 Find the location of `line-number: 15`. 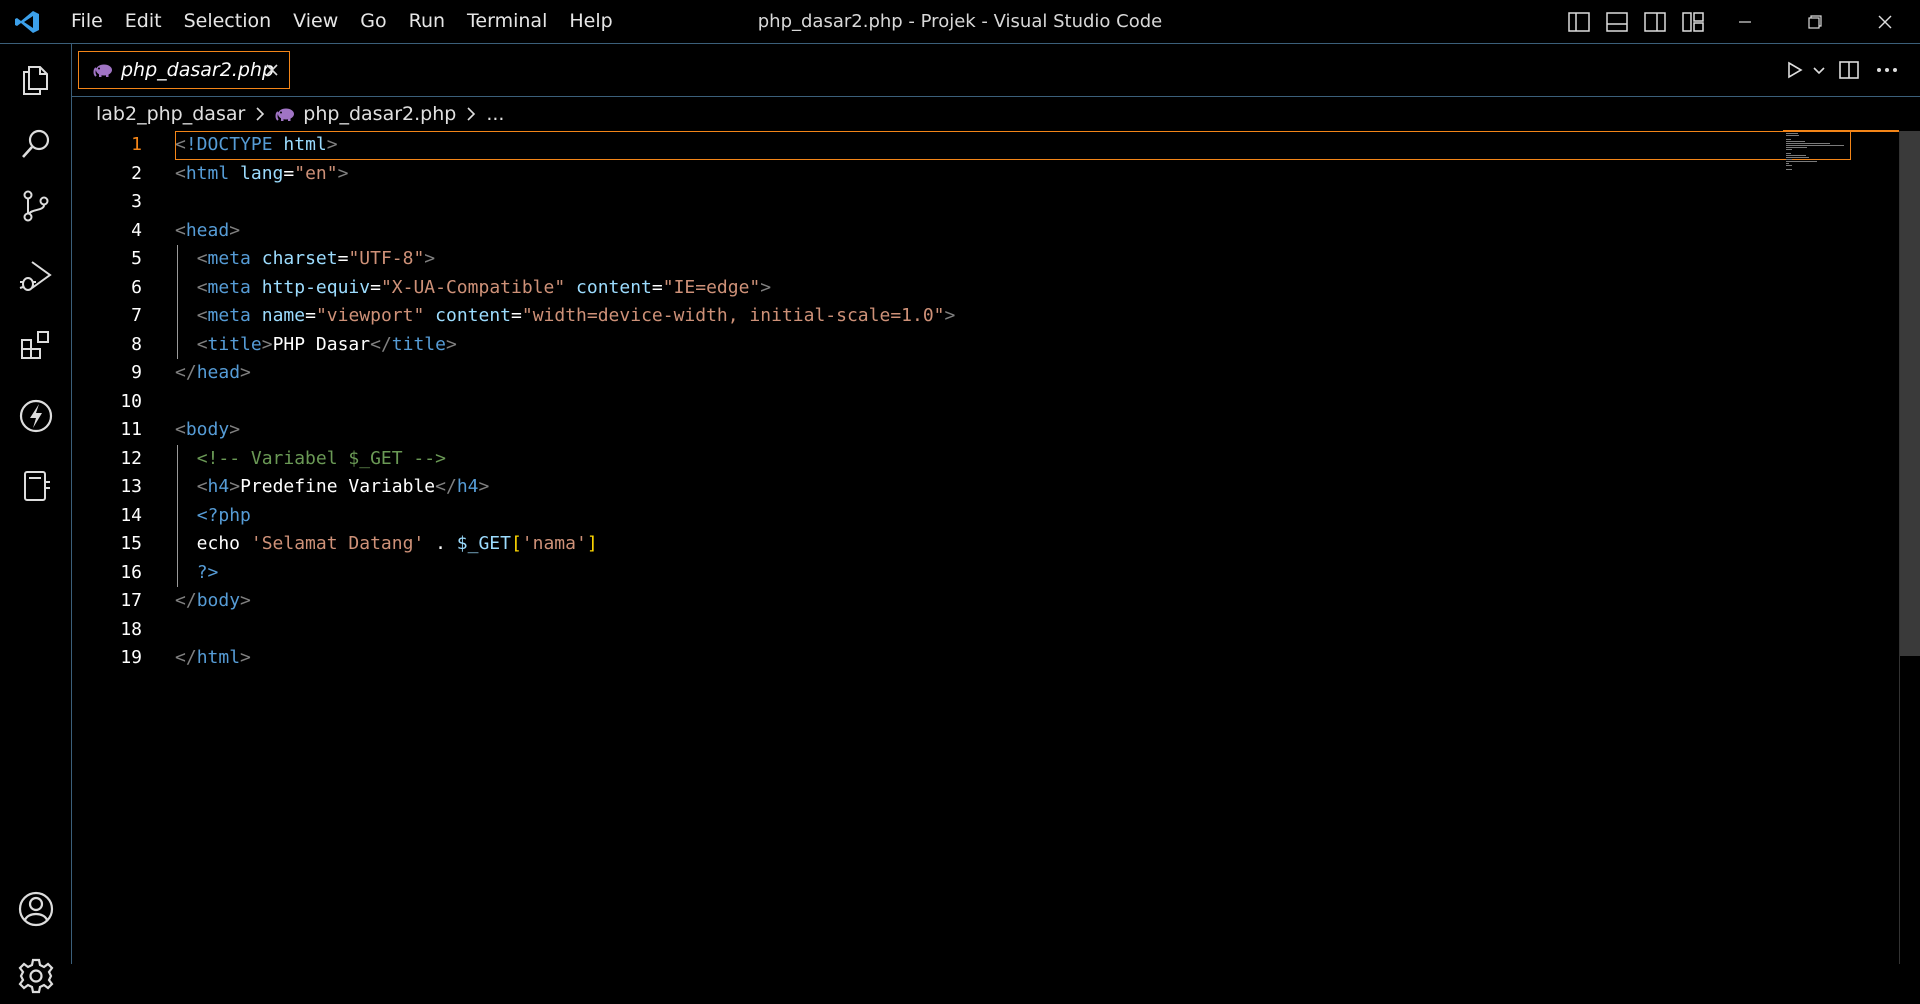

line-number: 15 is located at coordinates (131, 543).